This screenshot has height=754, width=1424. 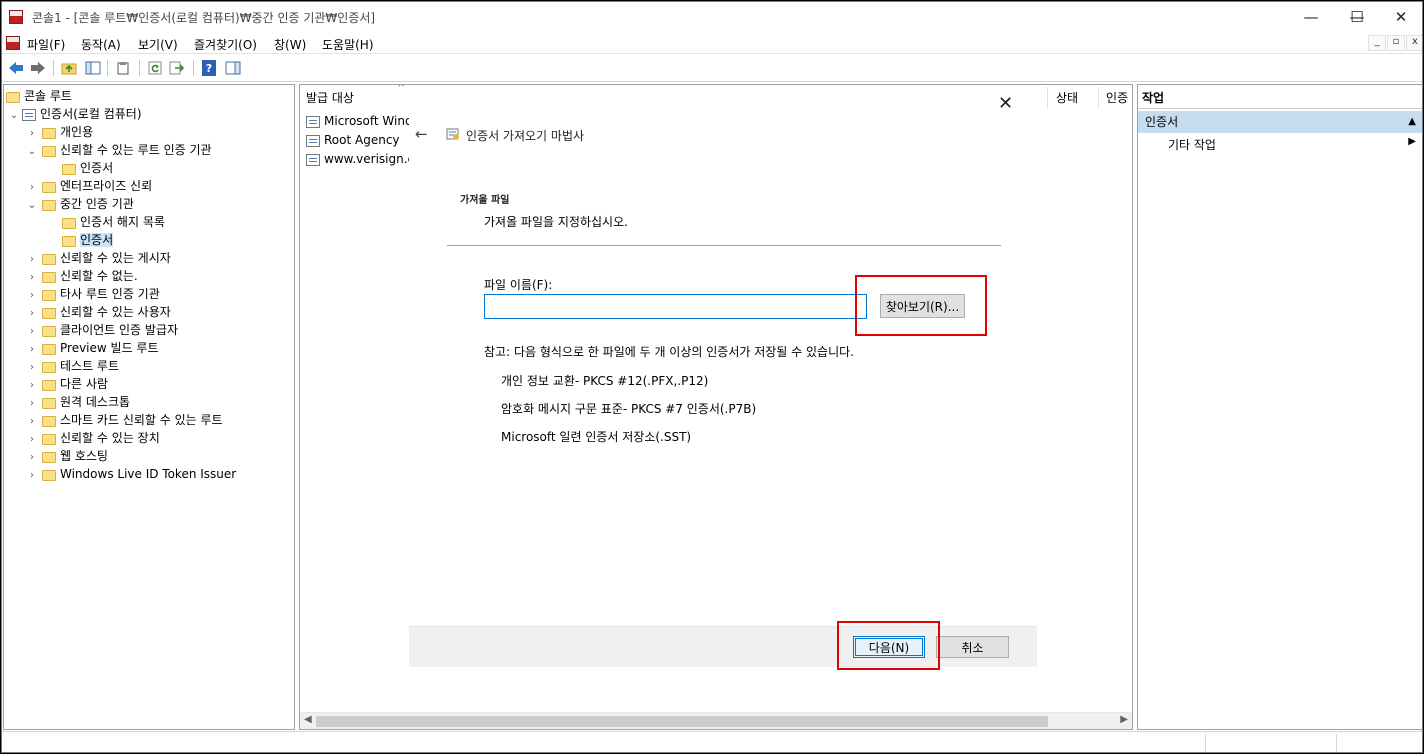 I want to click on up-folder-icon, so click(x=69, y=68).